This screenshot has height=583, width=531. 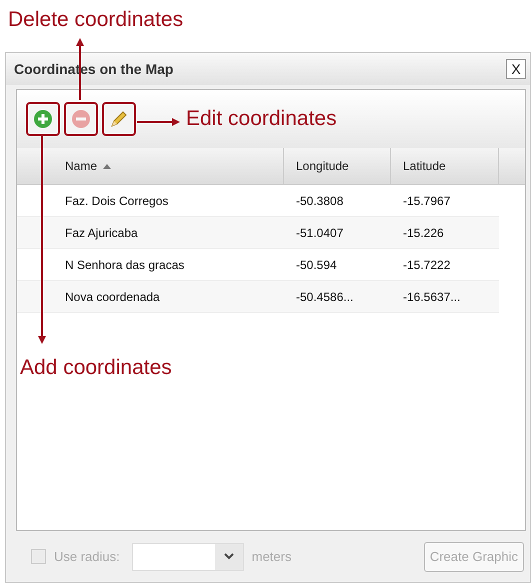 What do you see at coordinates (319, 201) in the screenshot?
I see `table-cell-text: -50.3808` at bounding box center [319, 201].